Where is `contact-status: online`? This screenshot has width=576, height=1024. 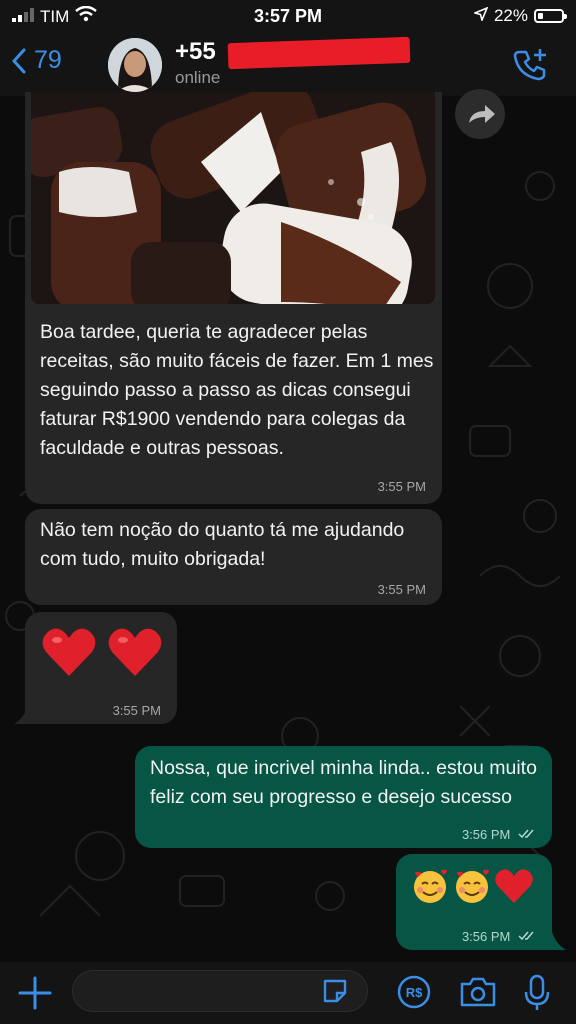 contact-status: online is located at coordinates (198, 77).